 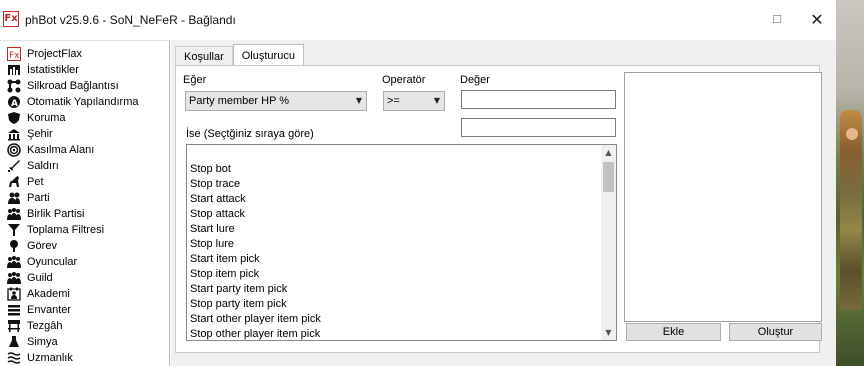 I want to click on sidebar-item-pick-filter: Toplama Filtresi, so click(x=84, y=230).